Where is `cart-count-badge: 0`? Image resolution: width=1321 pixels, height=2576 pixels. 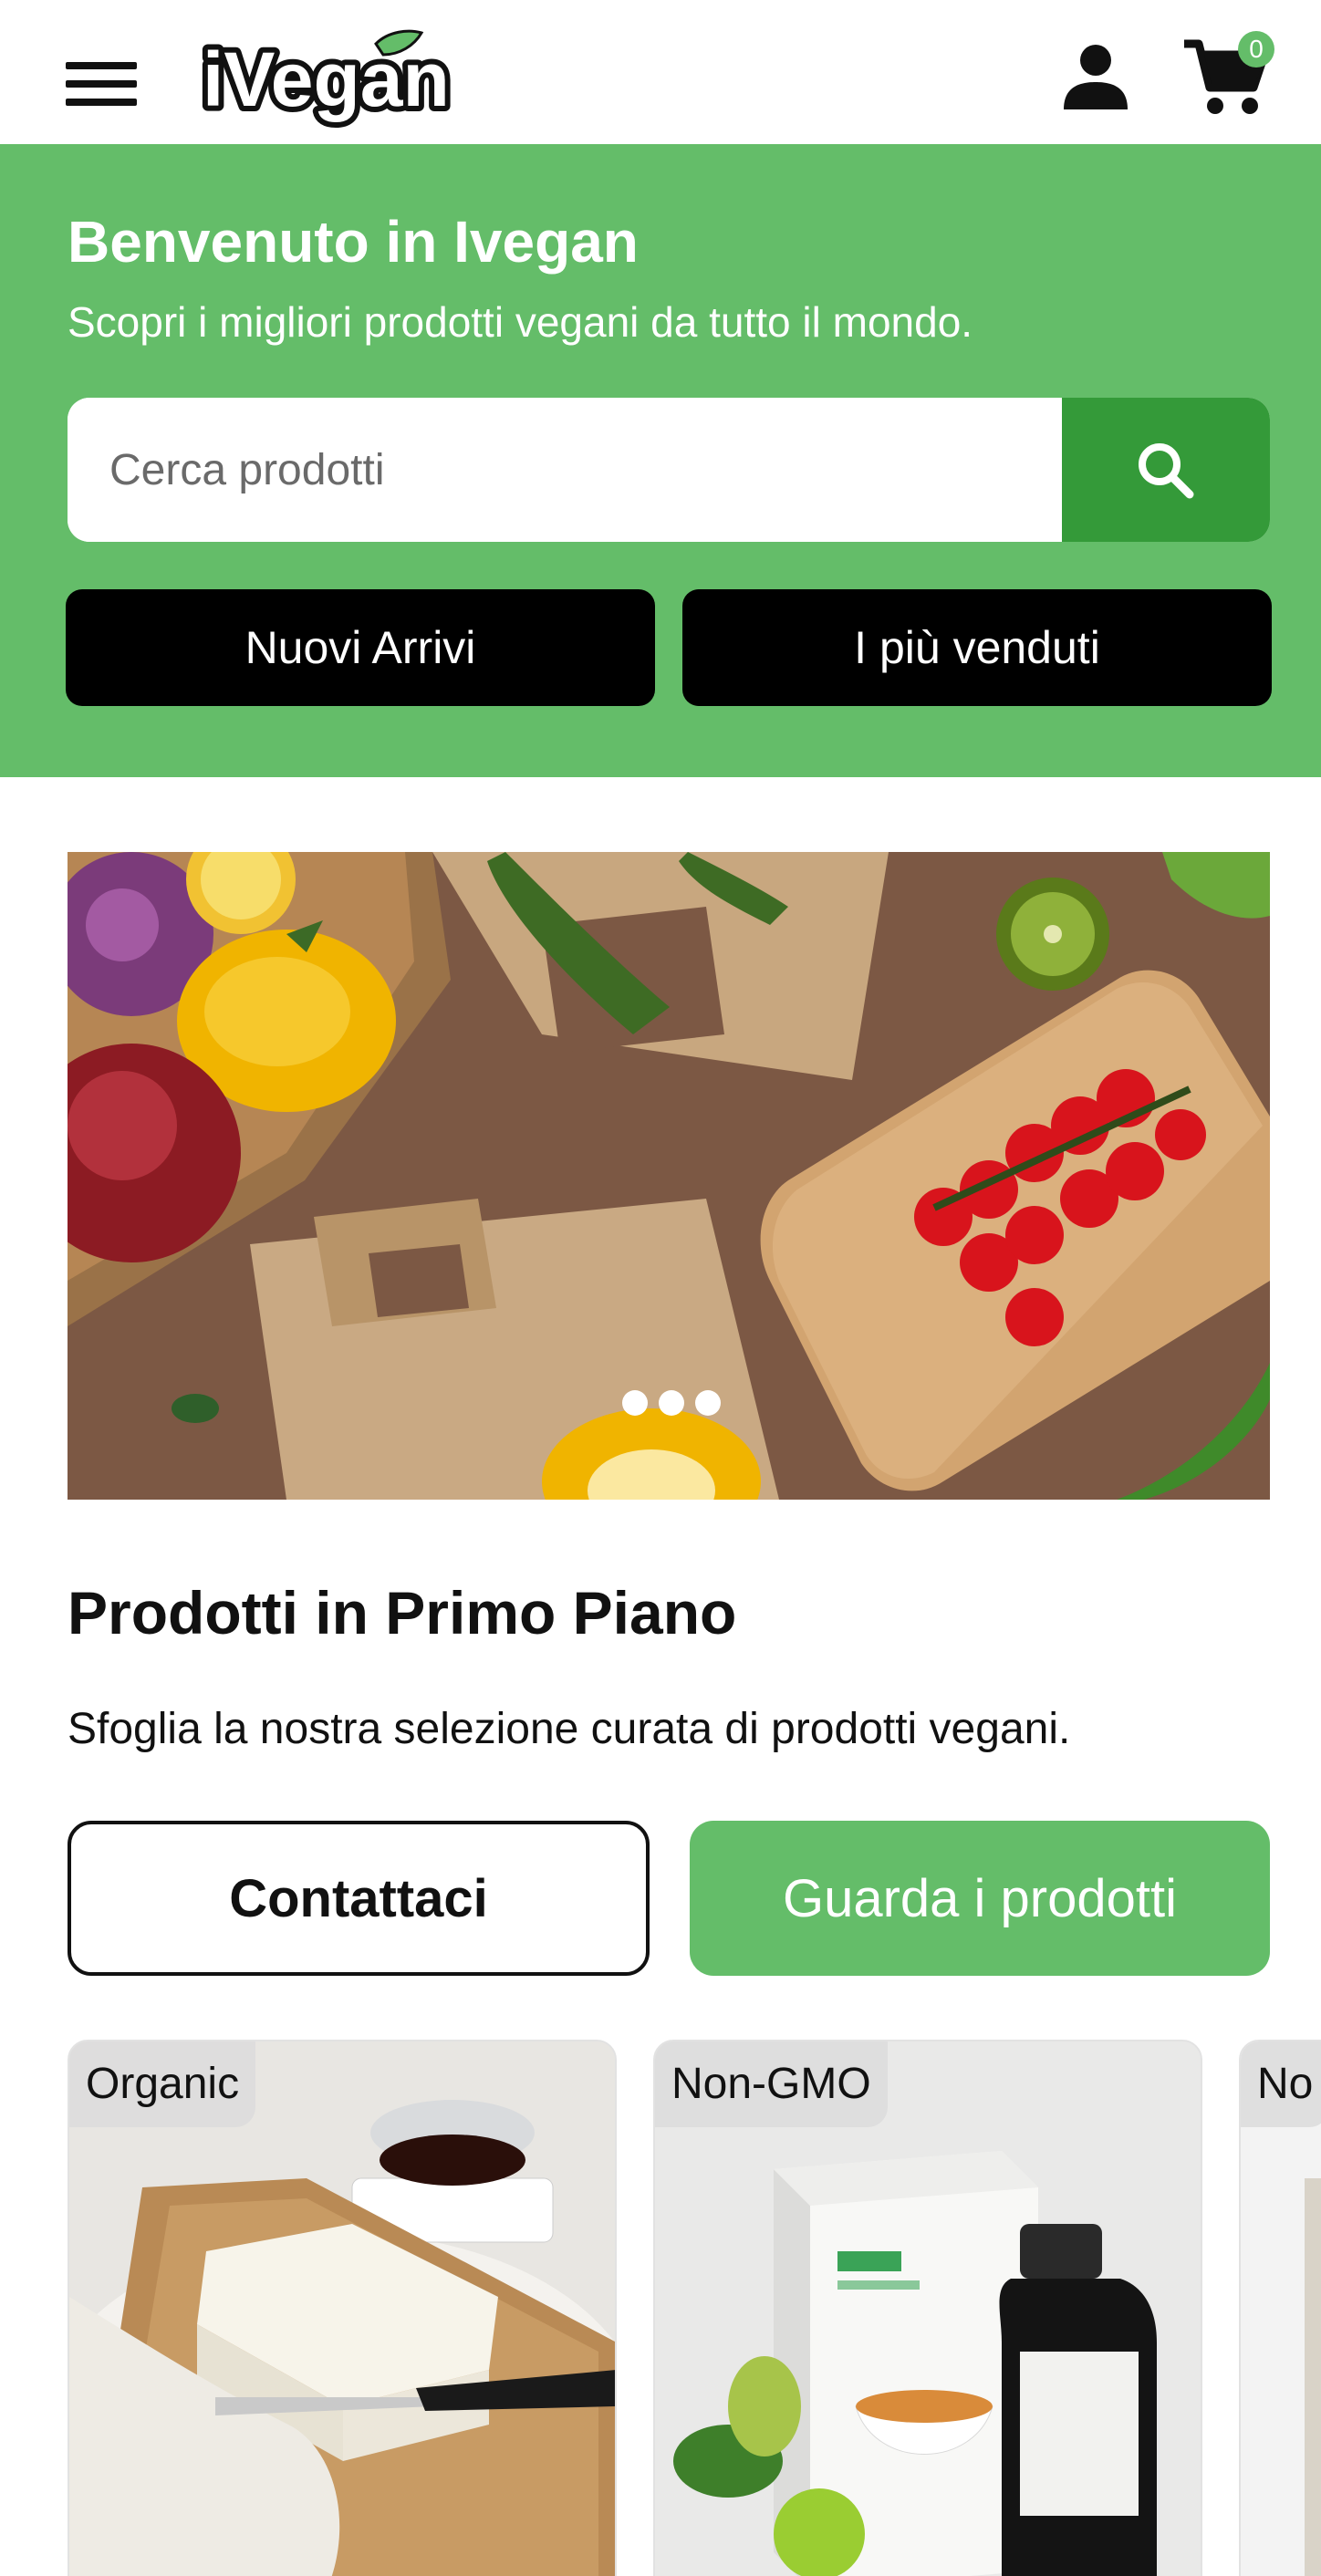
cart-count-badge: 0 is located at coordinates (1256, 50).